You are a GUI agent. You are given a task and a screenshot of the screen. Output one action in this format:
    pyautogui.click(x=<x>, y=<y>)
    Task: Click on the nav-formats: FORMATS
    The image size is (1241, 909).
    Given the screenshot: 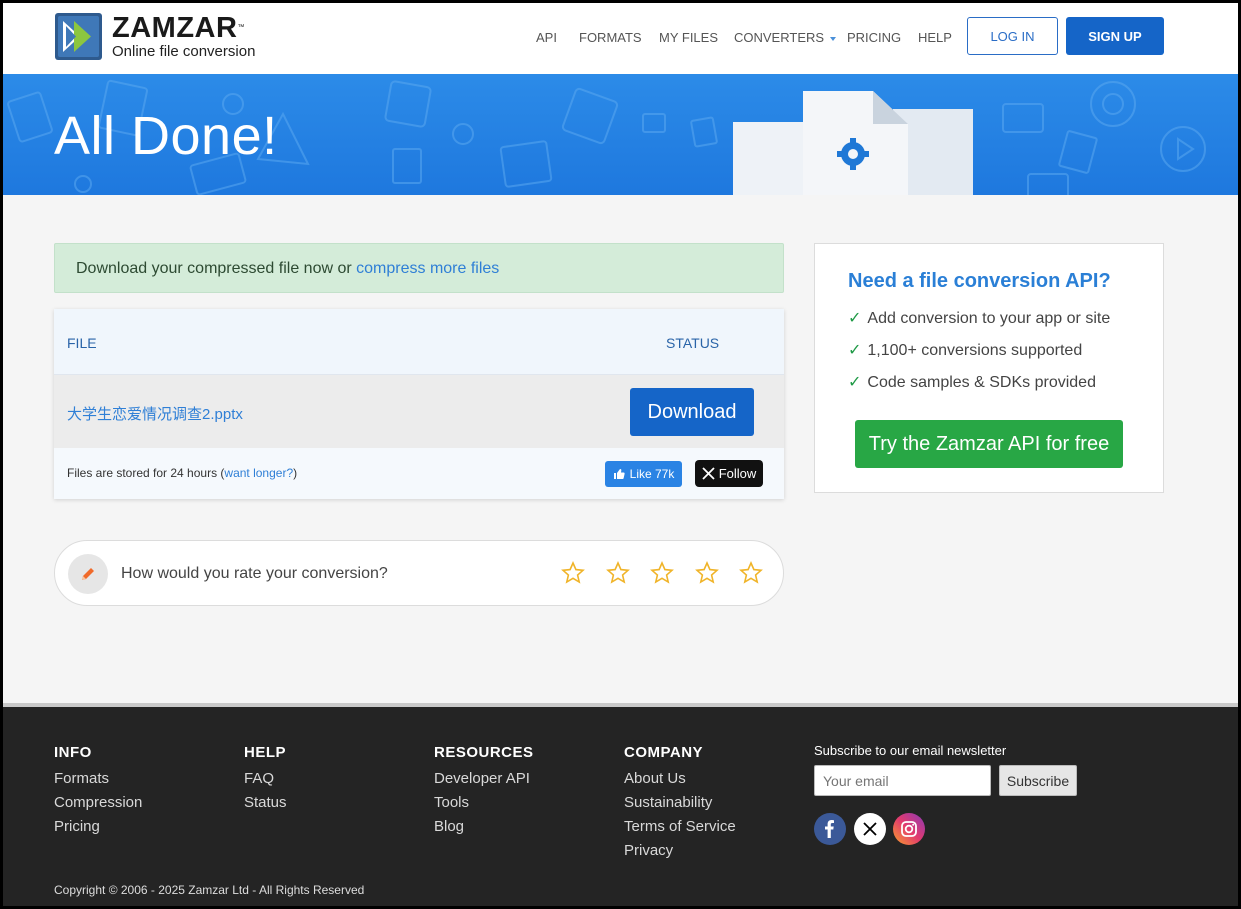 What is the action you would take?
    pyautogui.click(x=610, y=37)
    